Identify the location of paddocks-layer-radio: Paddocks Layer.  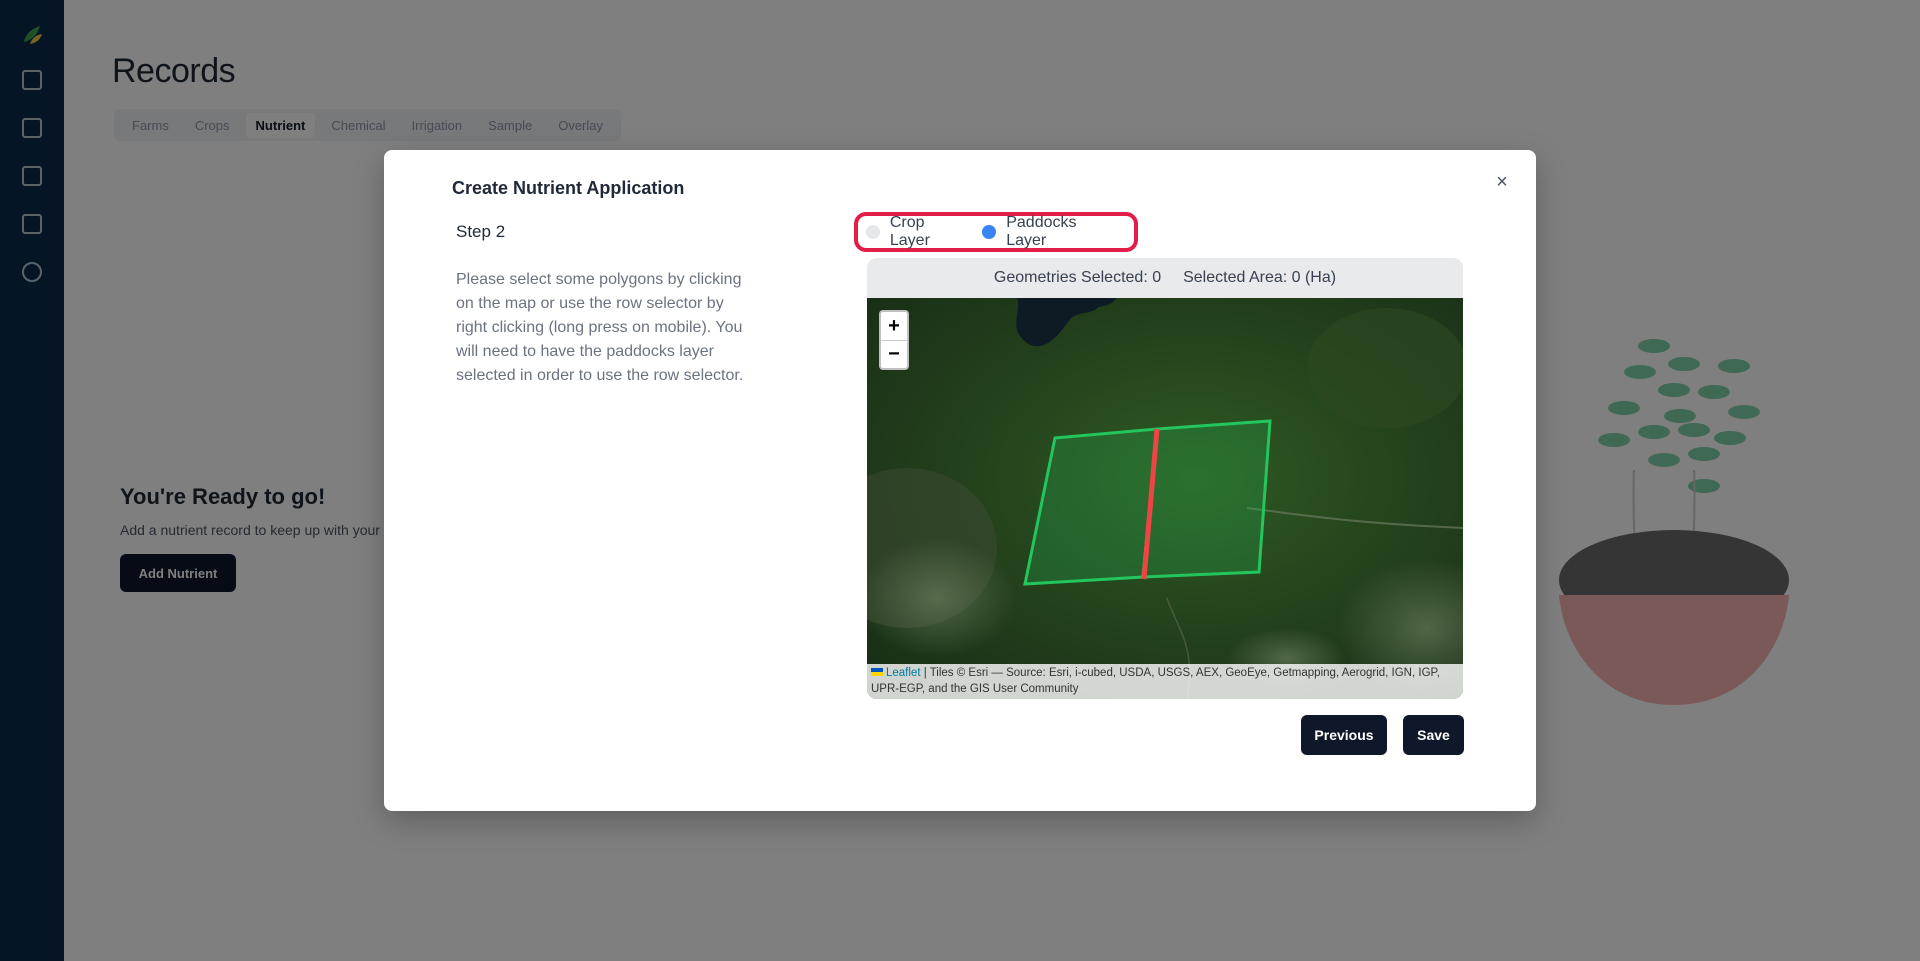
(1051, 232).